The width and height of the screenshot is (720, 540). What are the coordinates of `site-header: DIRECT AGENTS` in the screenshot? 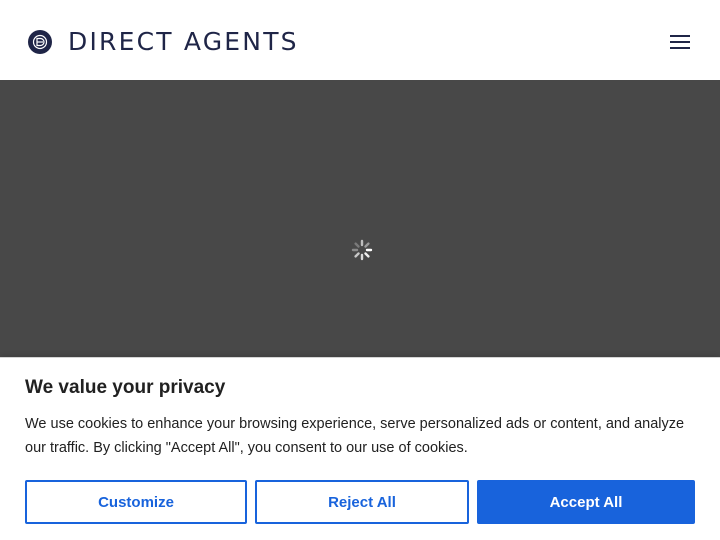 It's located at (360, 40).